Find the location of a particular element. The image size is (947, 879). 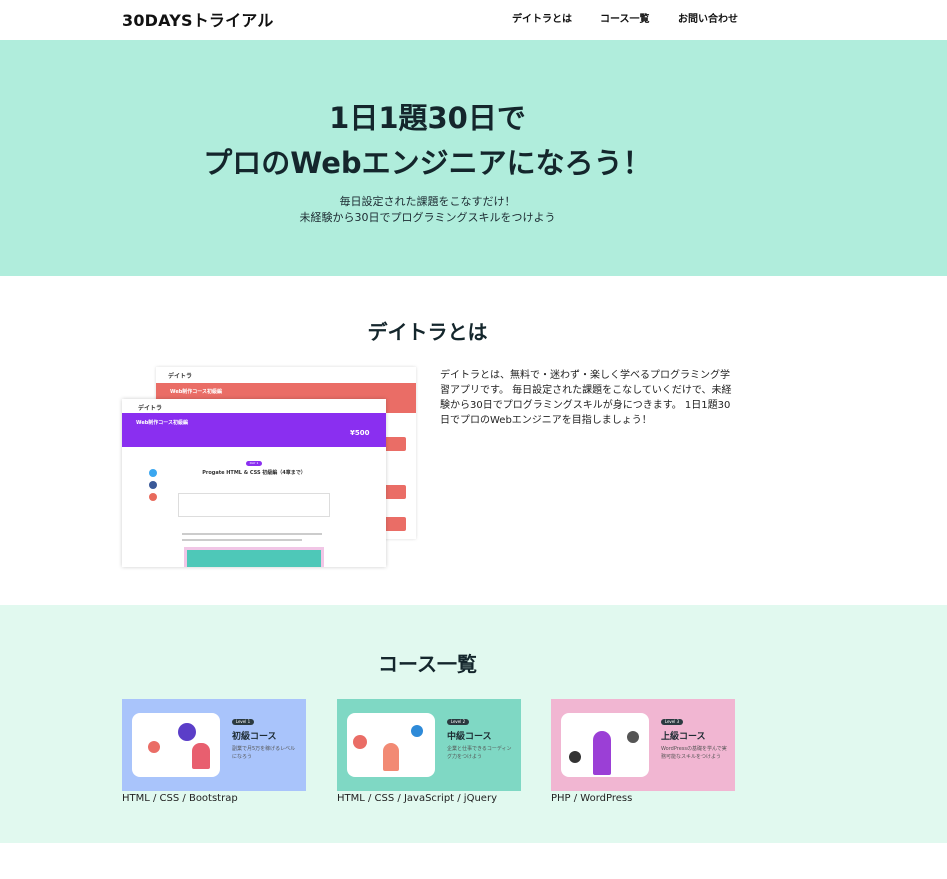

screenshot-back-brand: デイトラ is located at coordinates (180, 376).